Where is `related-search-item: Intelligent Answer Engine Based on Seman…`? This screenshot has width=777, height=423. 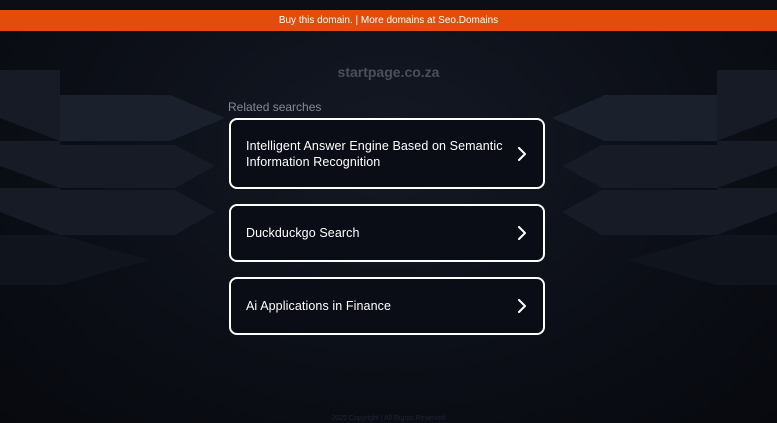
related-search-item: Intelligent Answer Engine Based on Seman… is located at coordinates (387, 153).